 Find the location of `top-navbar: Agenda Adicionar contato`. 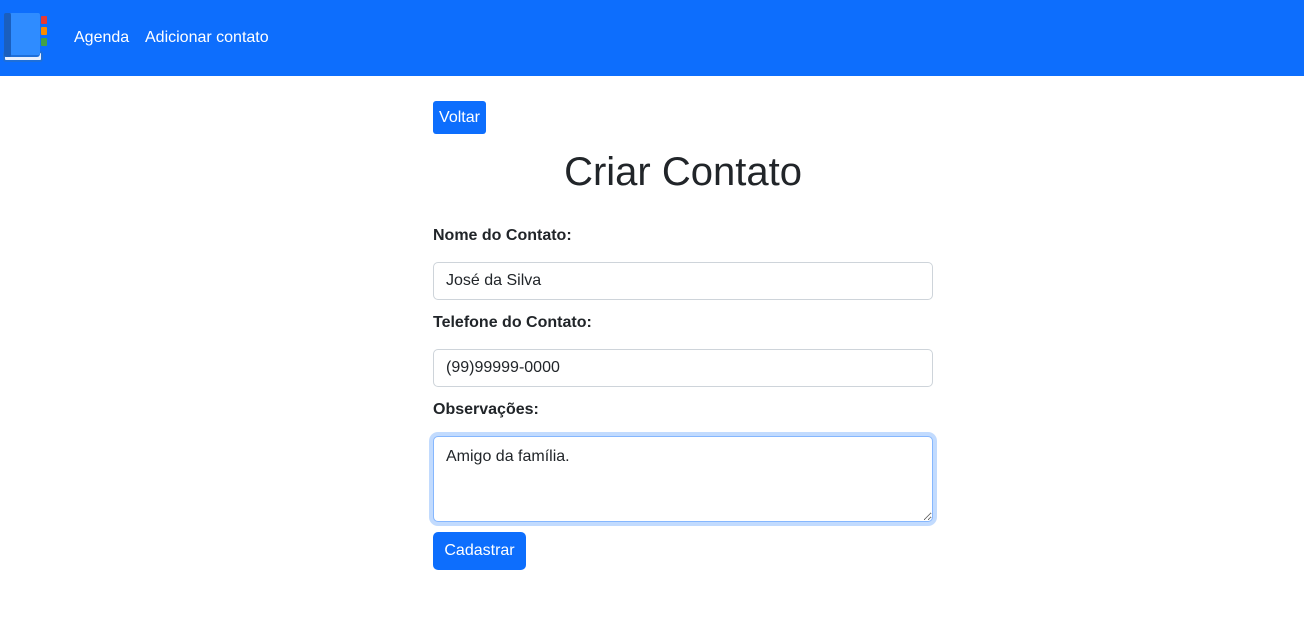

top-navbar: Agenda Adicionar contato is located at coordinates (652, 38).